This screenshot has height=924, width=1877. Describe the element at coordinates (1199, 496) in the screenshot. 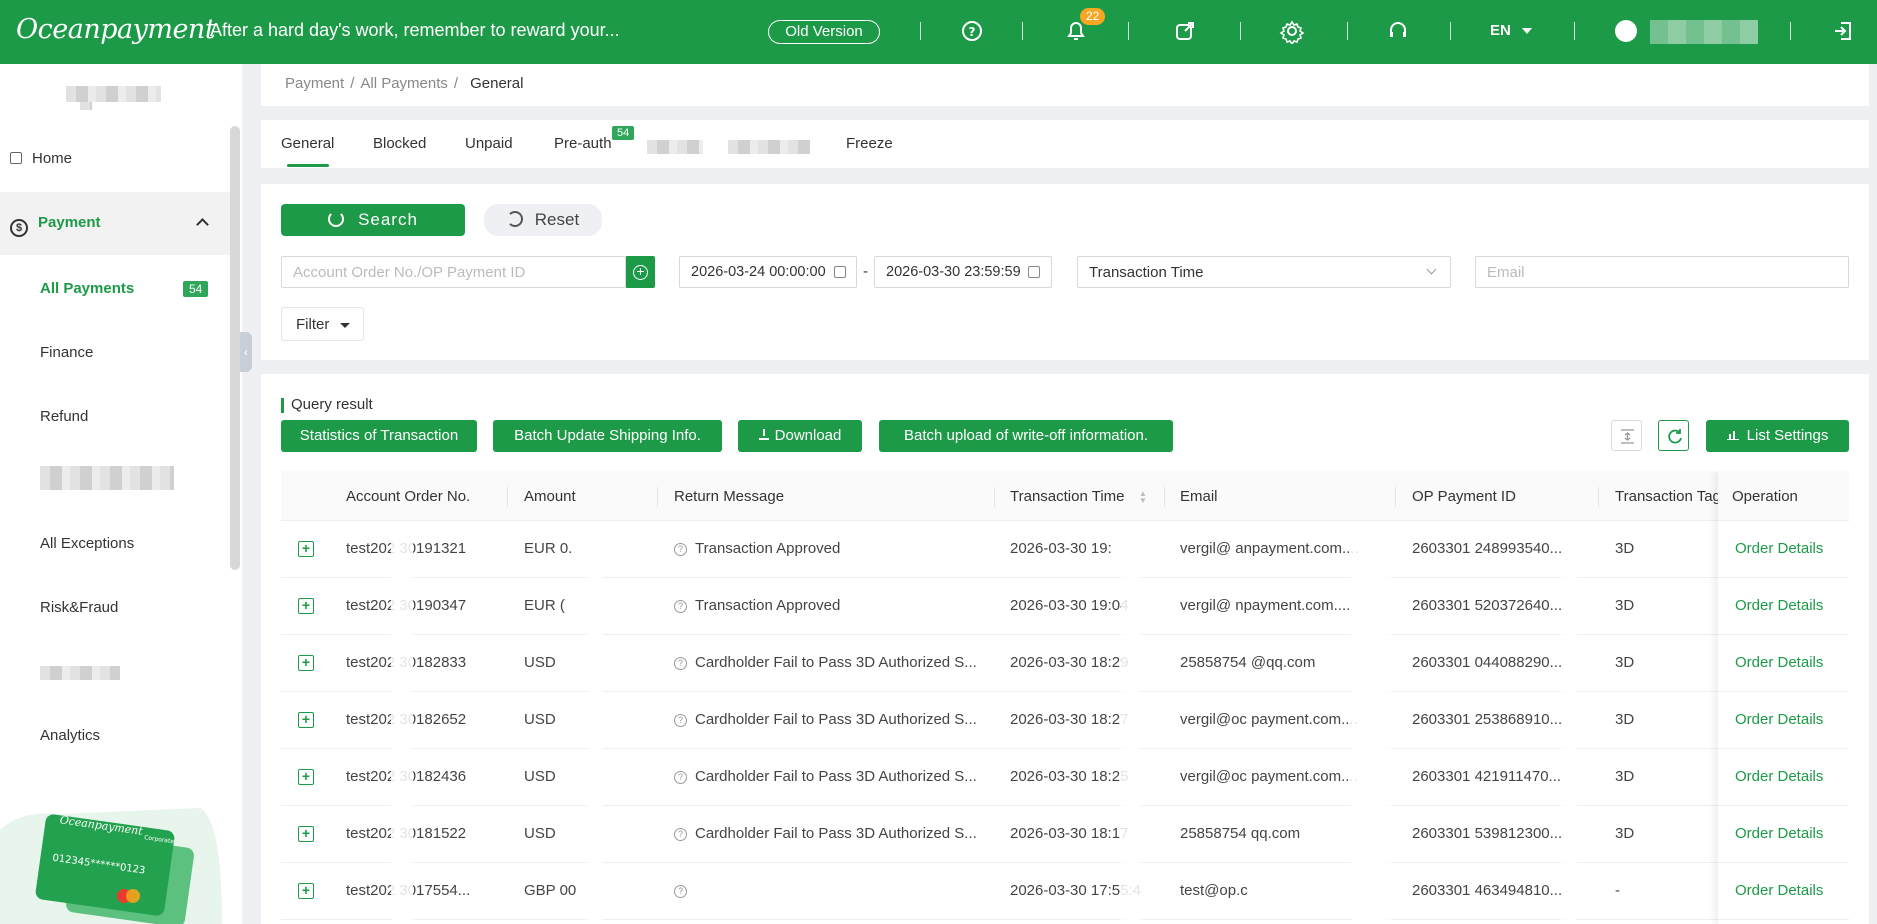

I see `col-email: Email` at that location.